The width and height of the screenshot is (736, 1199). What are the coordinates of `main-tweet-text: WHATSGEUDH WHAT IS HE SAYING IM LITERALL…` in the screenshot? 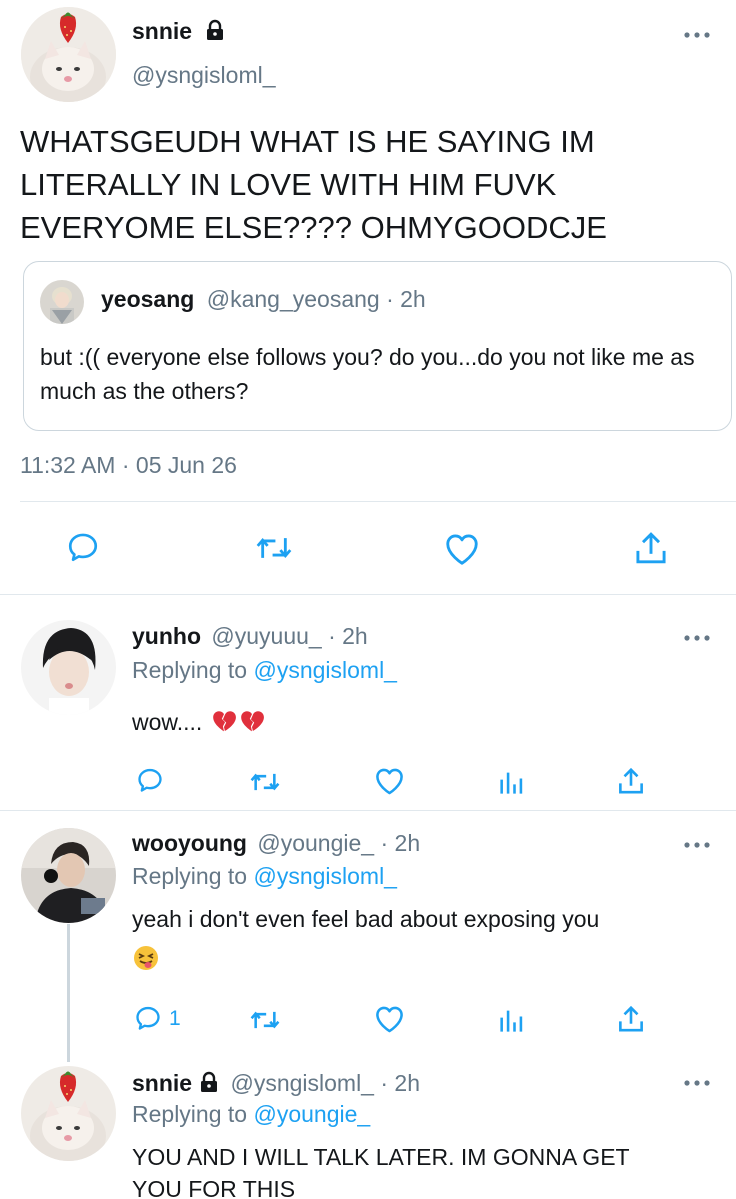 It's located at (313, 184).